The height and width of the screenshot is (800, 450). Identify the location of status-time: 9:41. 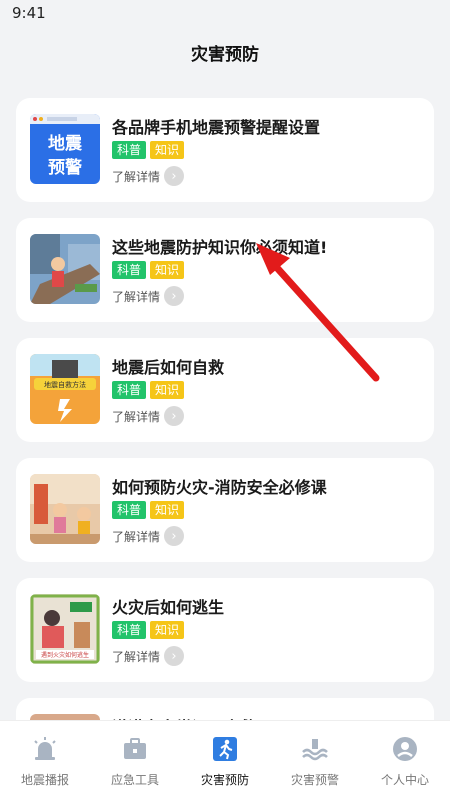
(29, 13).